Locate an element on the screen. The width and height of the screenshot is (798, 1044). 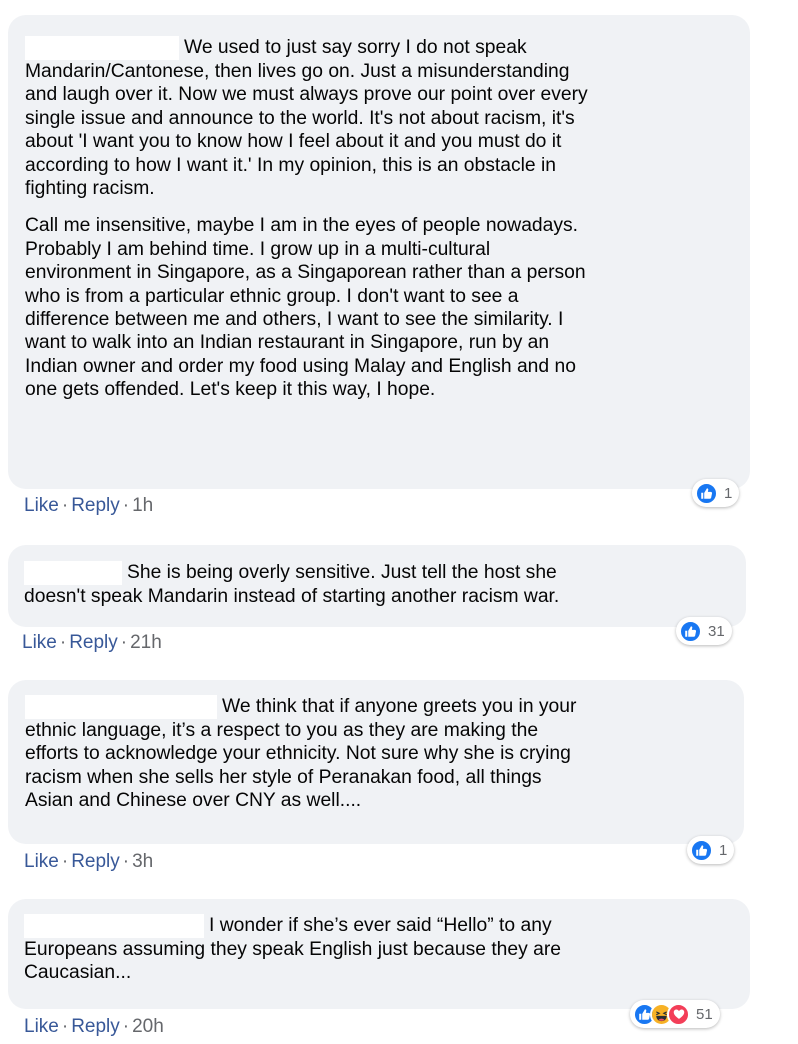
comment-actions: Like · Reply · 1h is located at coordinates (88, 506).